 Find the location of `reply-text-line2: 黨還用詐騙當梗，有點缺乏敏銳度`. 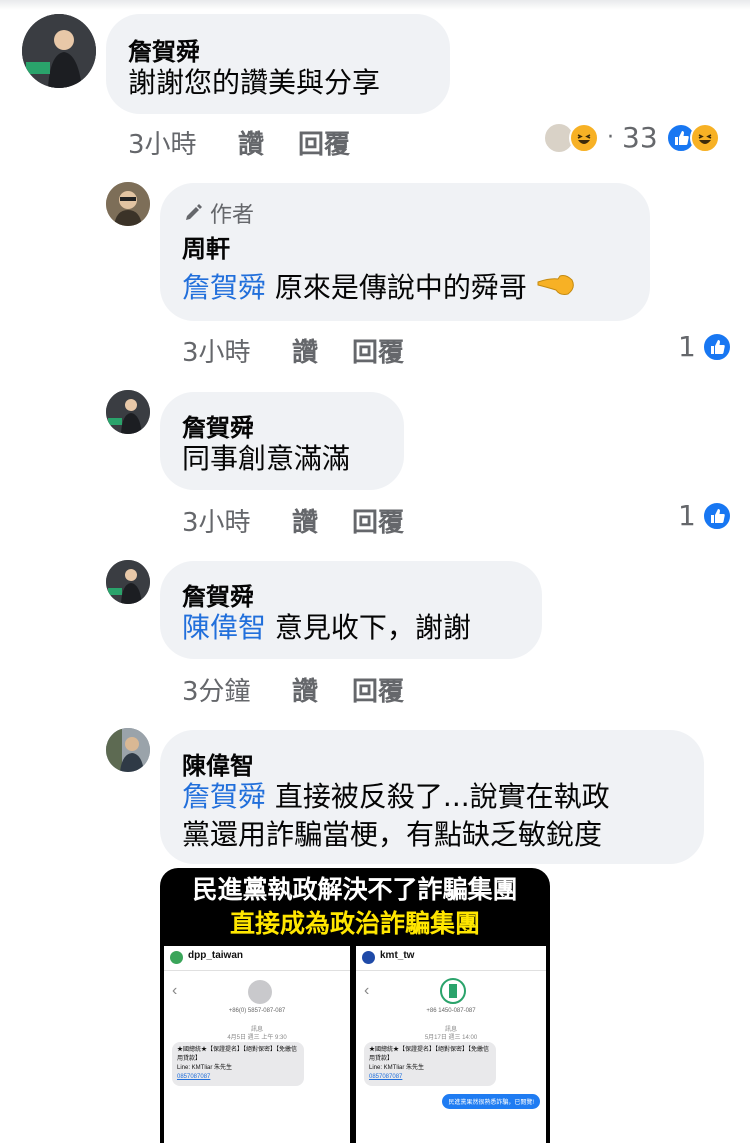

reply-text-line2: 黨還用詐騙當梗，有點缺乏敏銳度 is located at coordinates (392, 834).